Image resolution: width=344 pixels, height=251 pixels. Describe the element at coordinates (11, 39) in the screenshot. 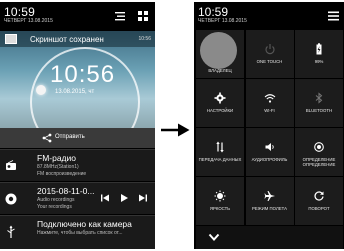

I see `screenshot-thumbnail-icon` at that location.